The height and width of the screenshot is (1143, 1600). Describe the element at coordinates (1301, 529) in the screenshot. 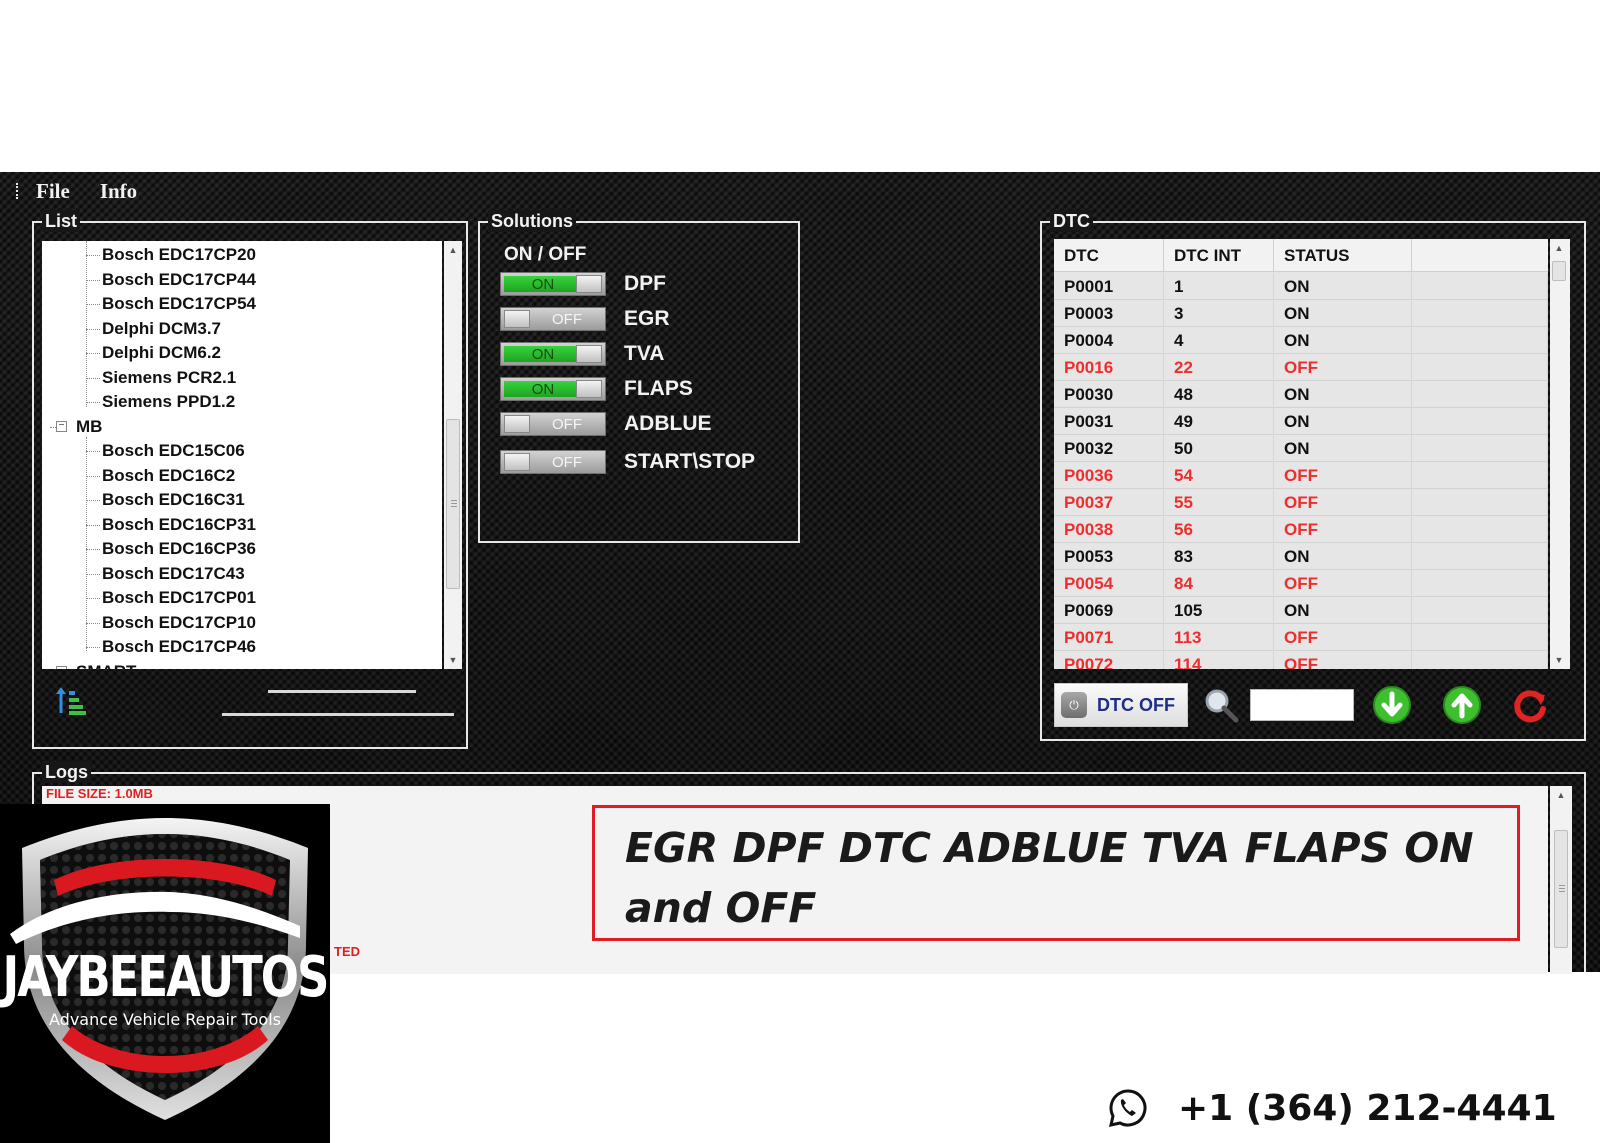

I see `table-row: P0038 56 OFF` at that location.